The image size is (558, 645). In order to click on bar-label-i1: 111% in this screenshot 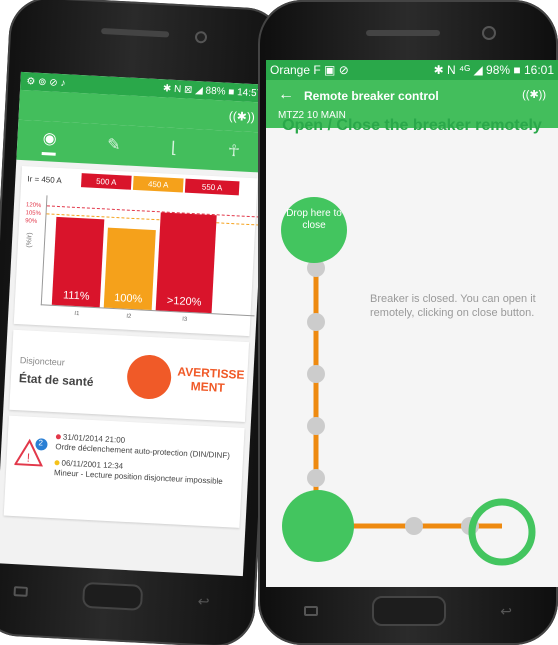, I will do `click(76, 296)`.